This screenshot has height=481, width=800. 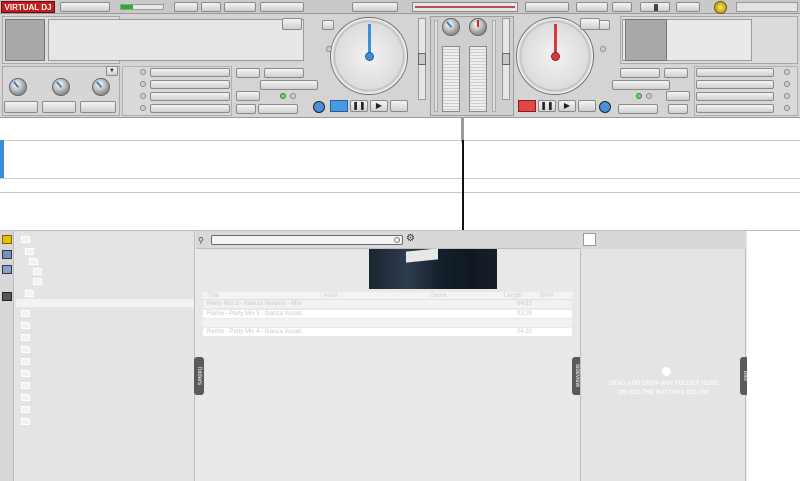 I want to click on column-header-title: Title, so click(x=213, y=296).